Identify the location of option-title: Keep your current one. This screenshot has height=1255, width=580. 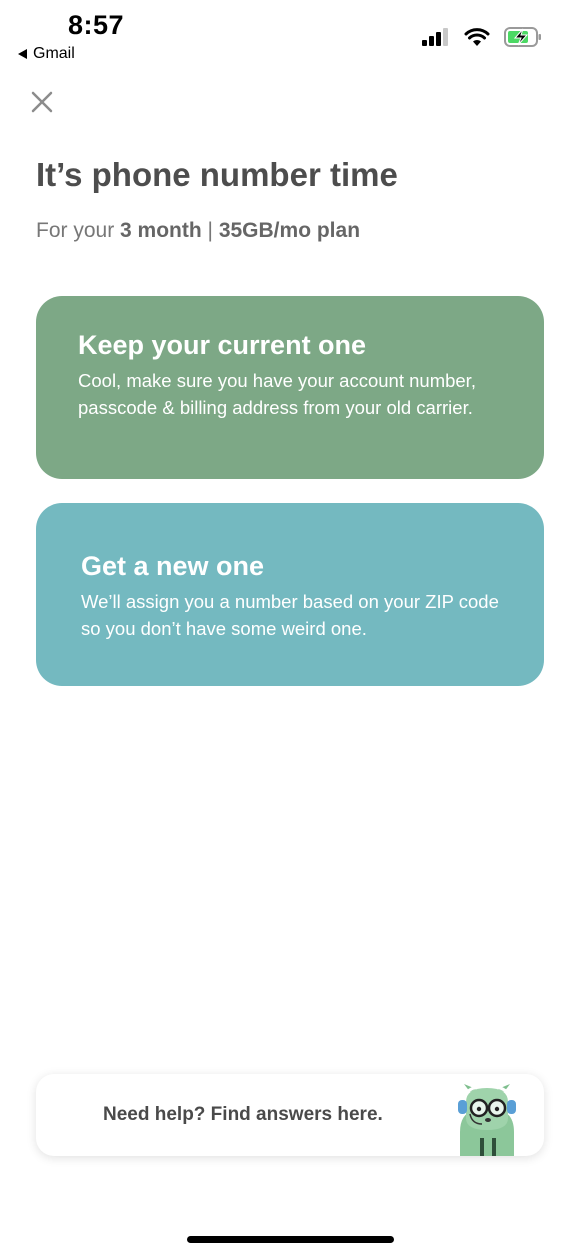
(222, 345).